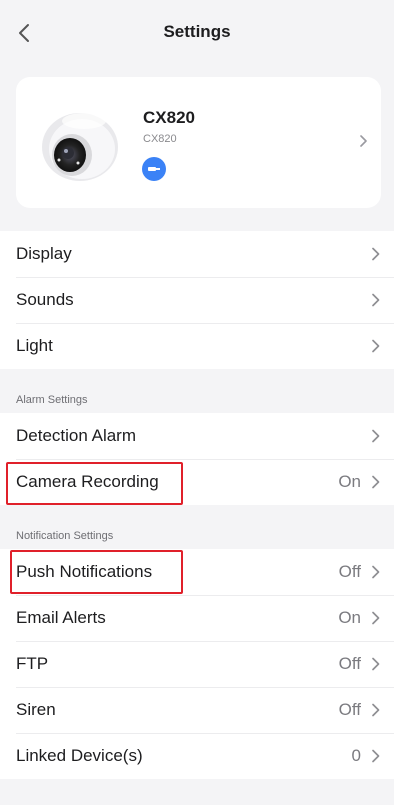  What do you see at coordinates (36, 709) in the screenshot?
I see `row-label: Siren` at bounding box center [36, 709].